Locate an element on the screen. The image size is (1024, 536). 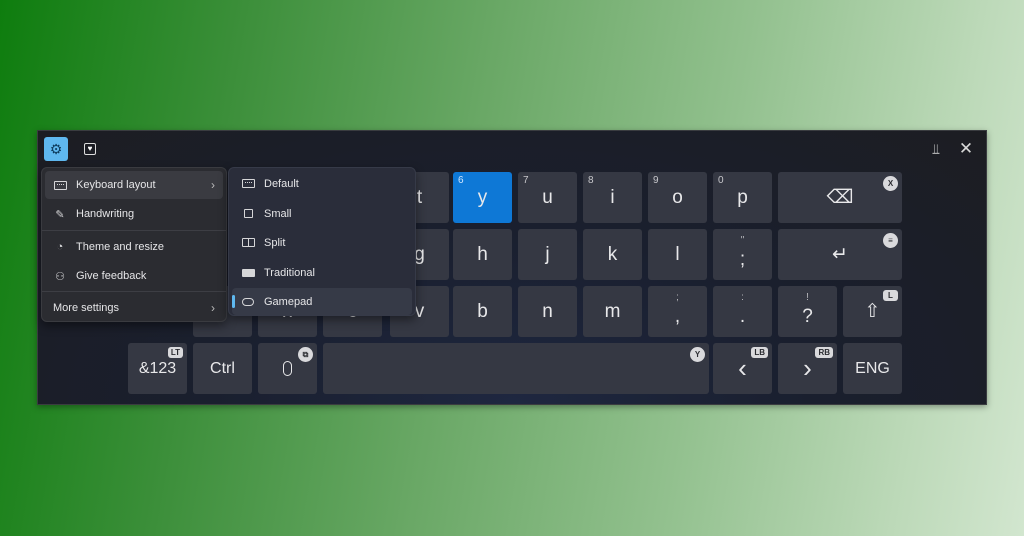
language-key: ENG is located at coordinates (872, 368).